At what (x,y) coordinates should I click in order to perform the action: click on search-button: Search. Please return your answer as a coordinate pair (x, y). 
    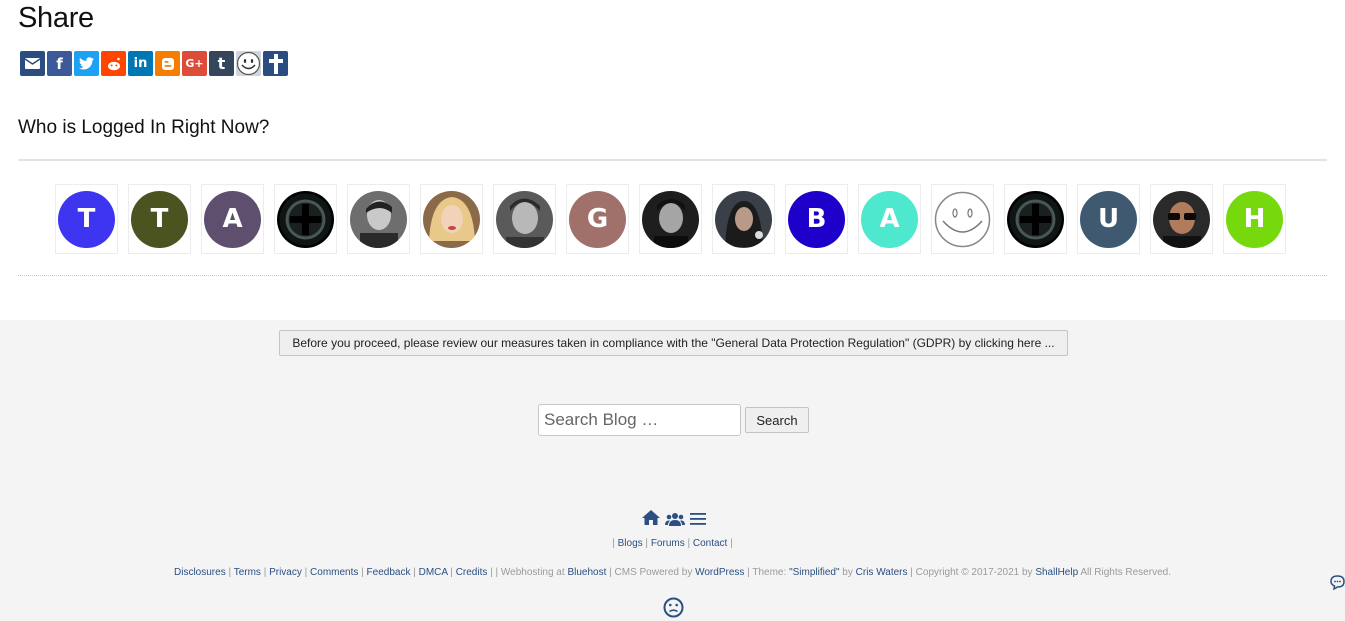
    Looking at the image, I should click on (777, 420).